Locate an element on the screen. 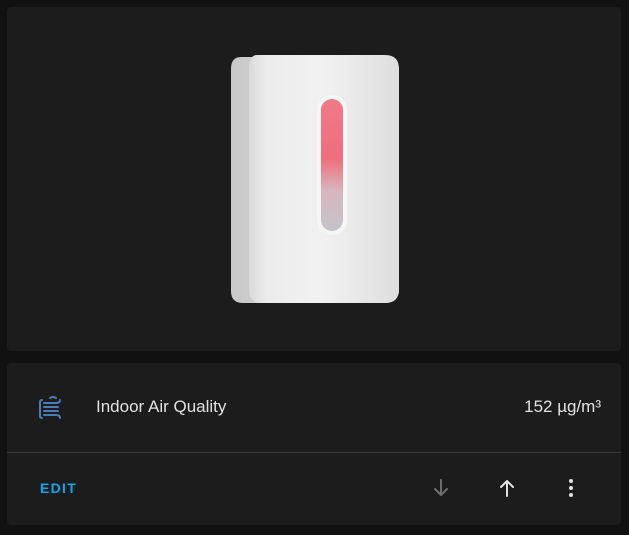 This screenshot has width=629, height=535. air-filter-icon is located at coordinates (50, 407).